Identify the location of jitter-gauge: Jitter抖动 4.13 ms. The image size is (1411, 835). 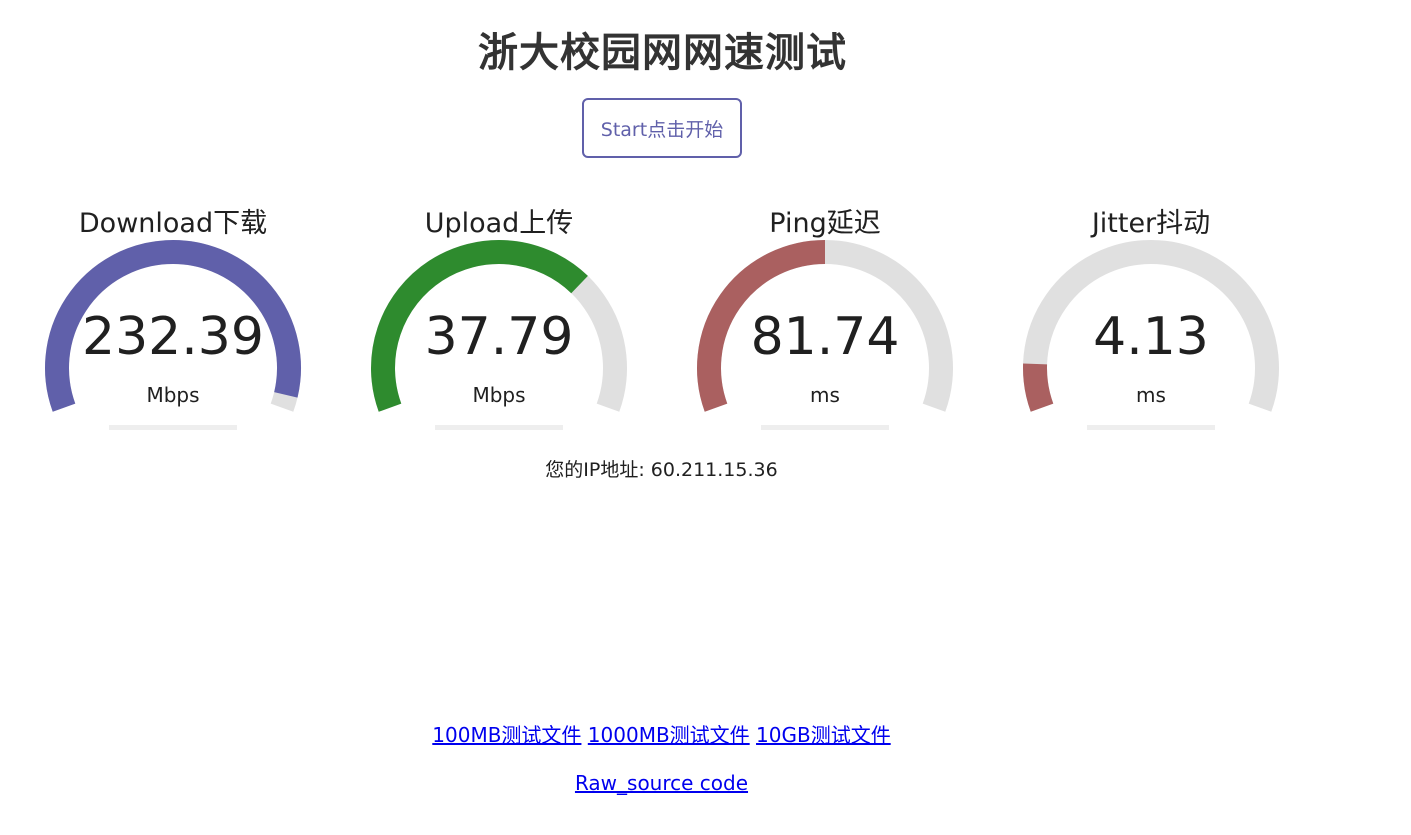
(1151, 317).